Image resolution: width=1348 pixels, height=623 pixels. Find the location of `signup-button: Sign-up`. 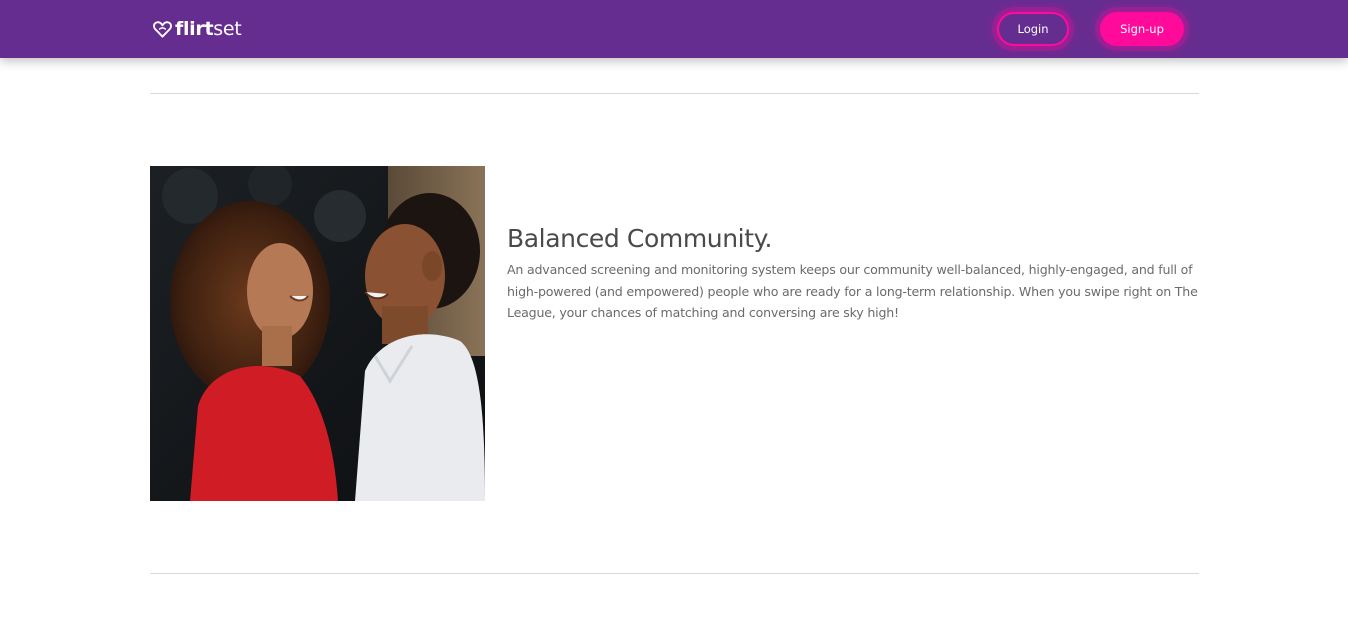

signup-button: Sign-up is located at coordinates (1142, 29).